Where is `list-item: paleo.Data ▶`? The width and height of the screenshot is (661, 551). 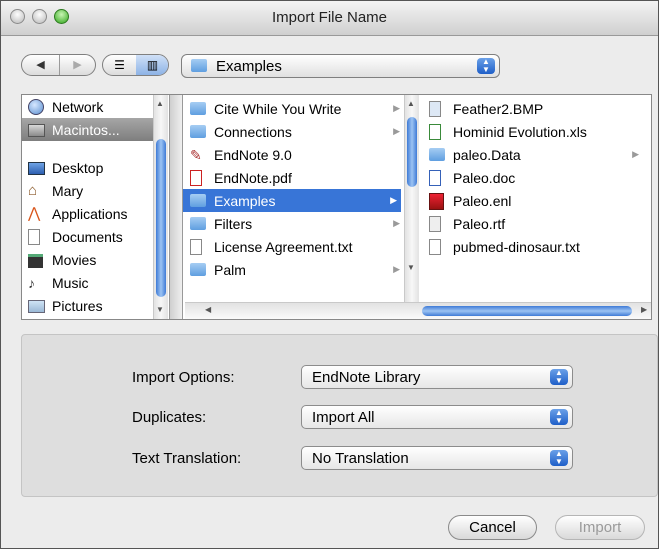
list-item: paleo.Data ▶ is located at coordinates (534, 154).